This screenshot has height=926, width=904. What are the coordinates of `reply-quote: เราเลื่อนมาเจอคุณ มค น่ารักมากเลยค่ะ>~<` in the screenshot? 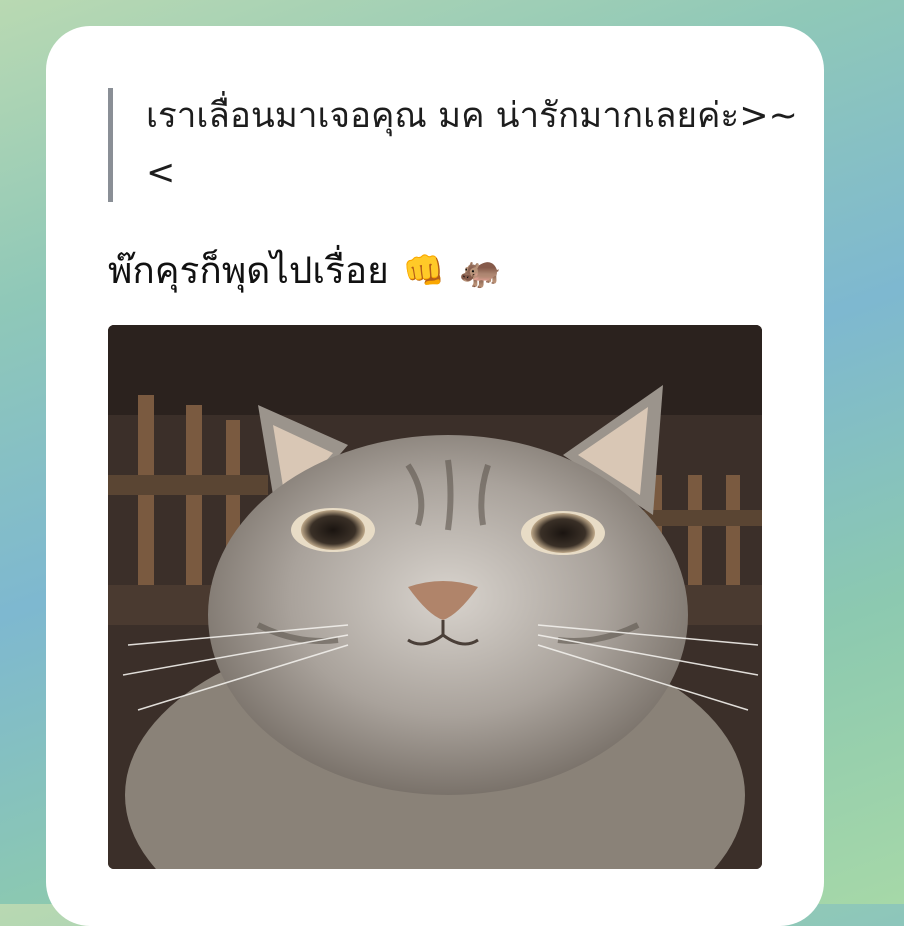 It's located at (457, 145).